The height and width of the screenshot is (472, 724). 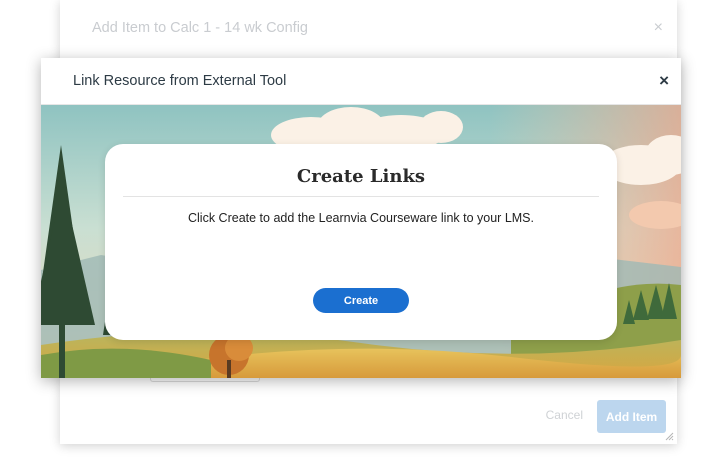 What do you see at coordinates (631, 416) in the screenshot?
I see `add-item-button: Add Item` at bounding box center [631, 416].